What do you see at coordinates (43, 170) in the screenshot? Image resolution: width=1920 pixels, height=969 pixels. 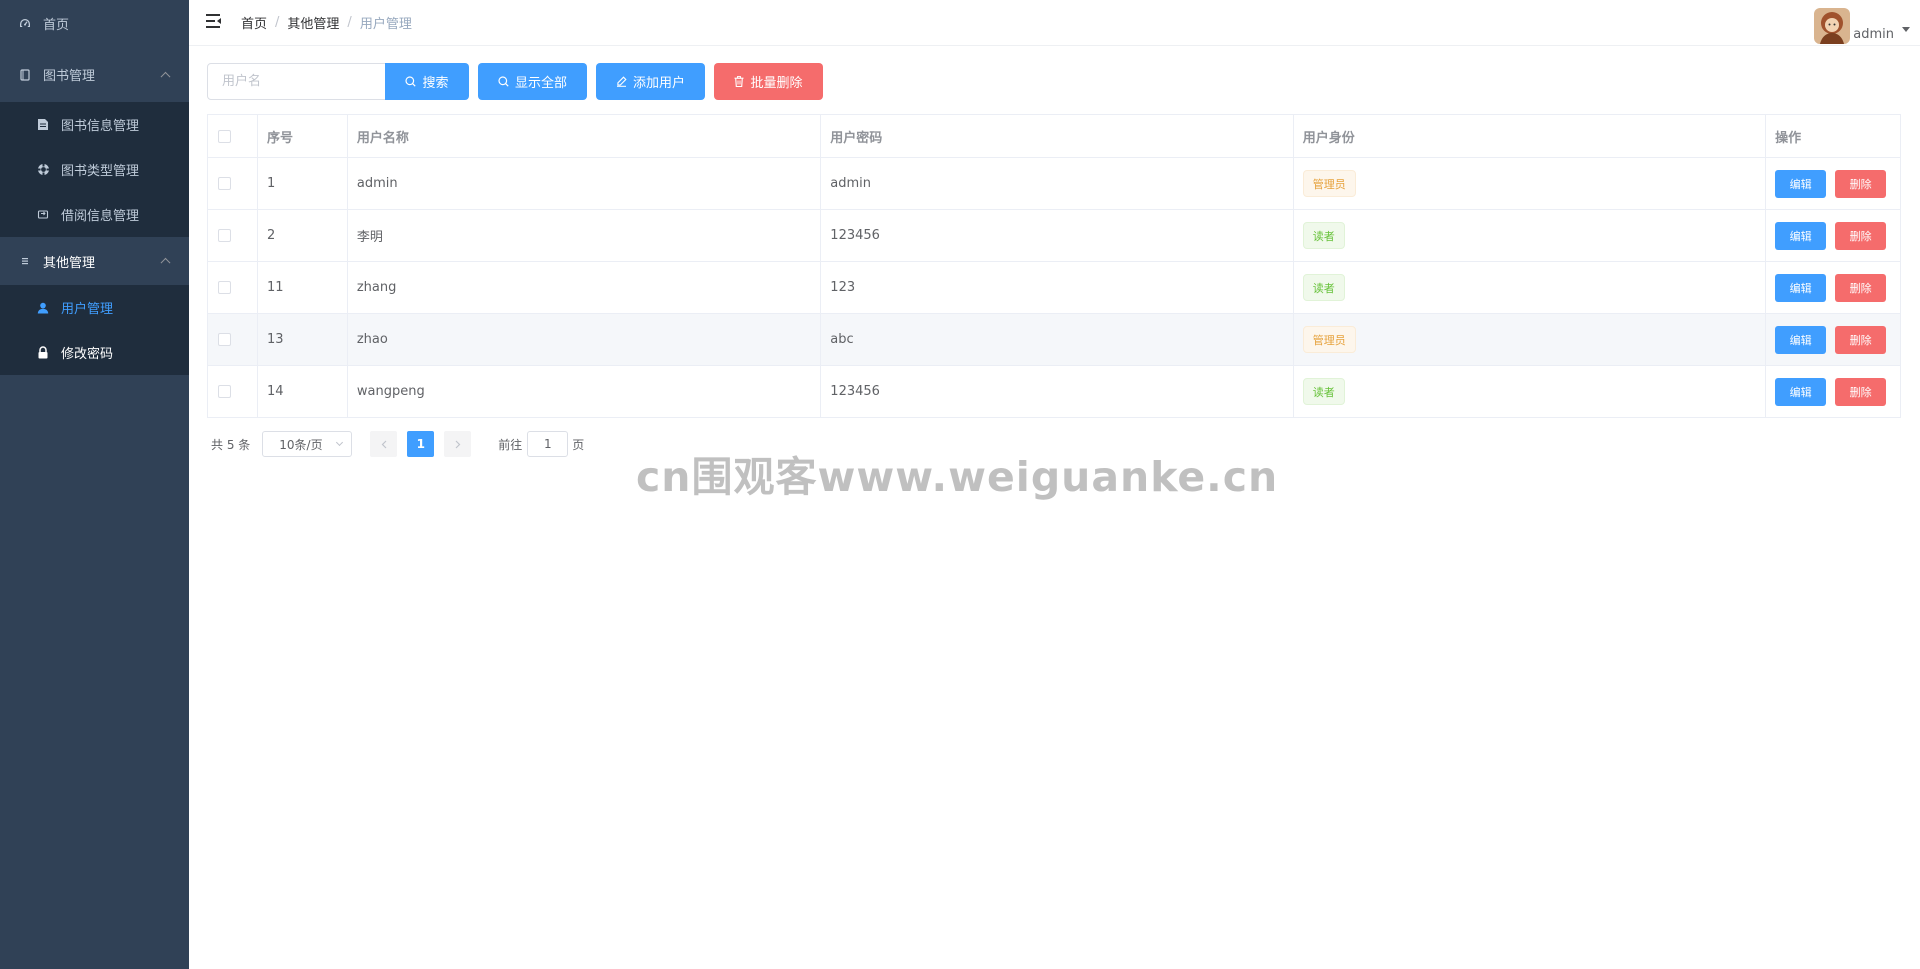 I see `lifebuoy-icon` at bounding box center [43, 170].